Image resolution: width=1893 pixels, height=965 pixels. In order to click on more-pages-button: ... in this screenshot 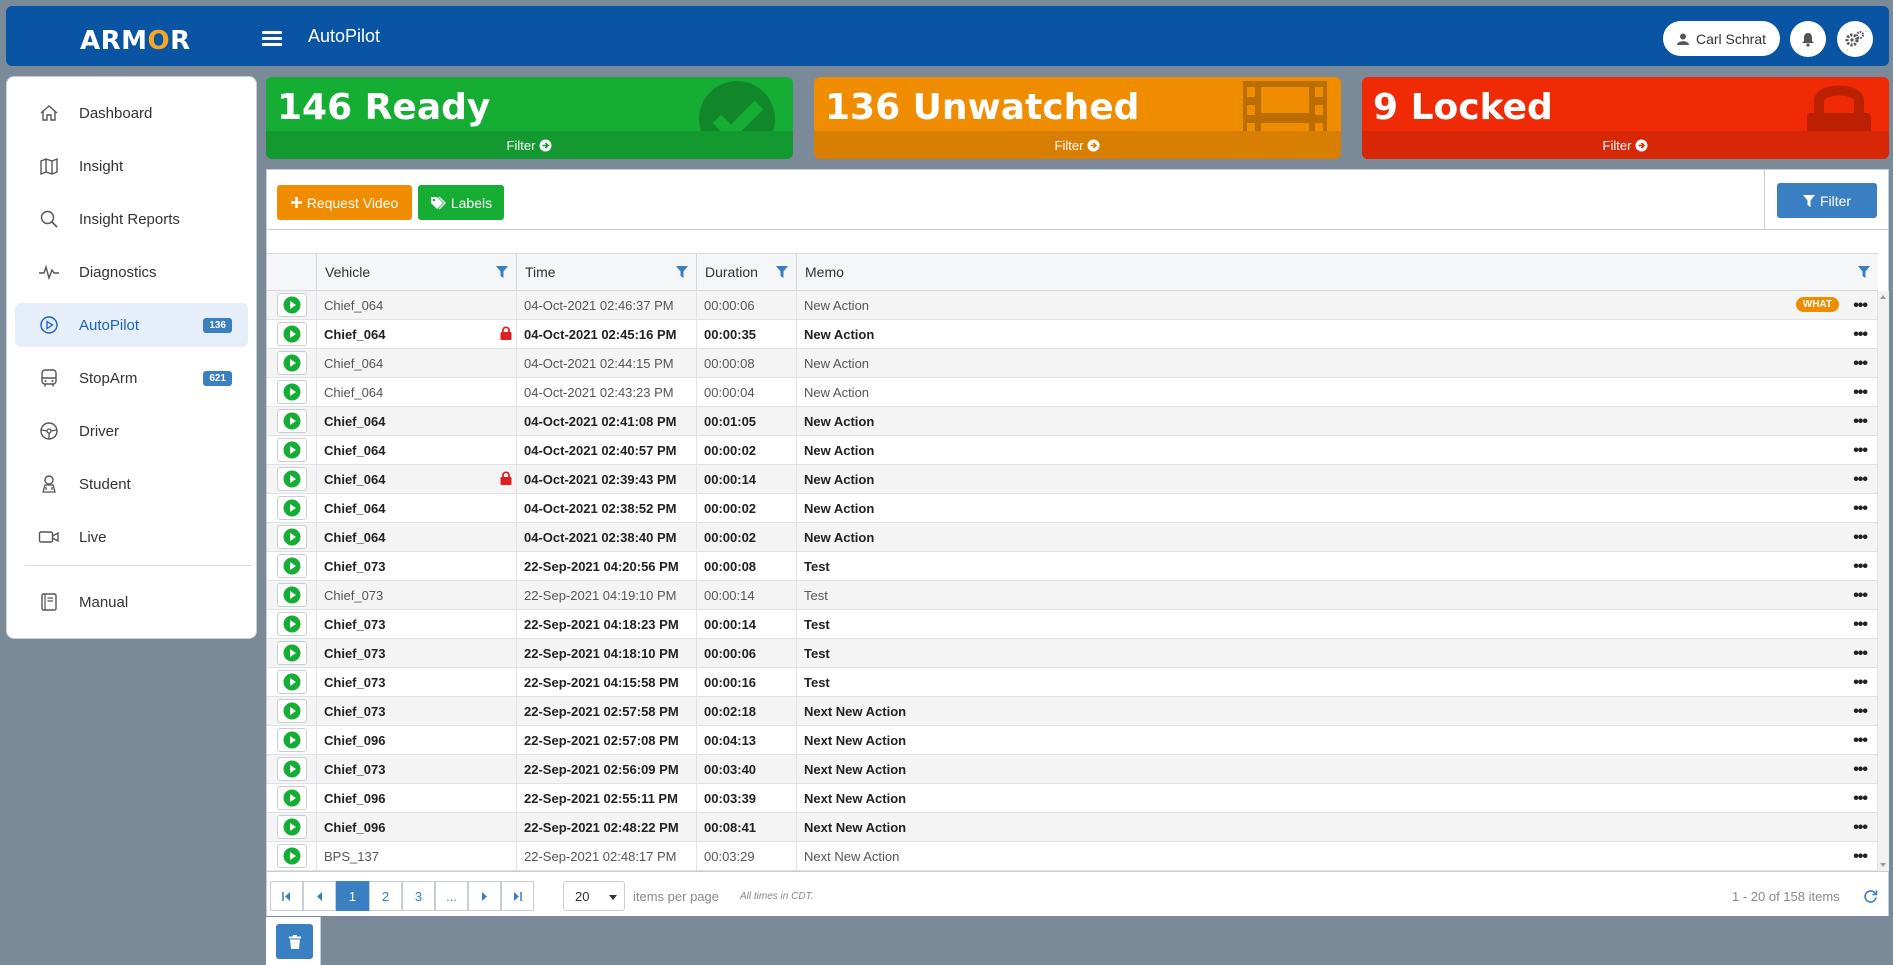, I will do `click(451, 896)`.